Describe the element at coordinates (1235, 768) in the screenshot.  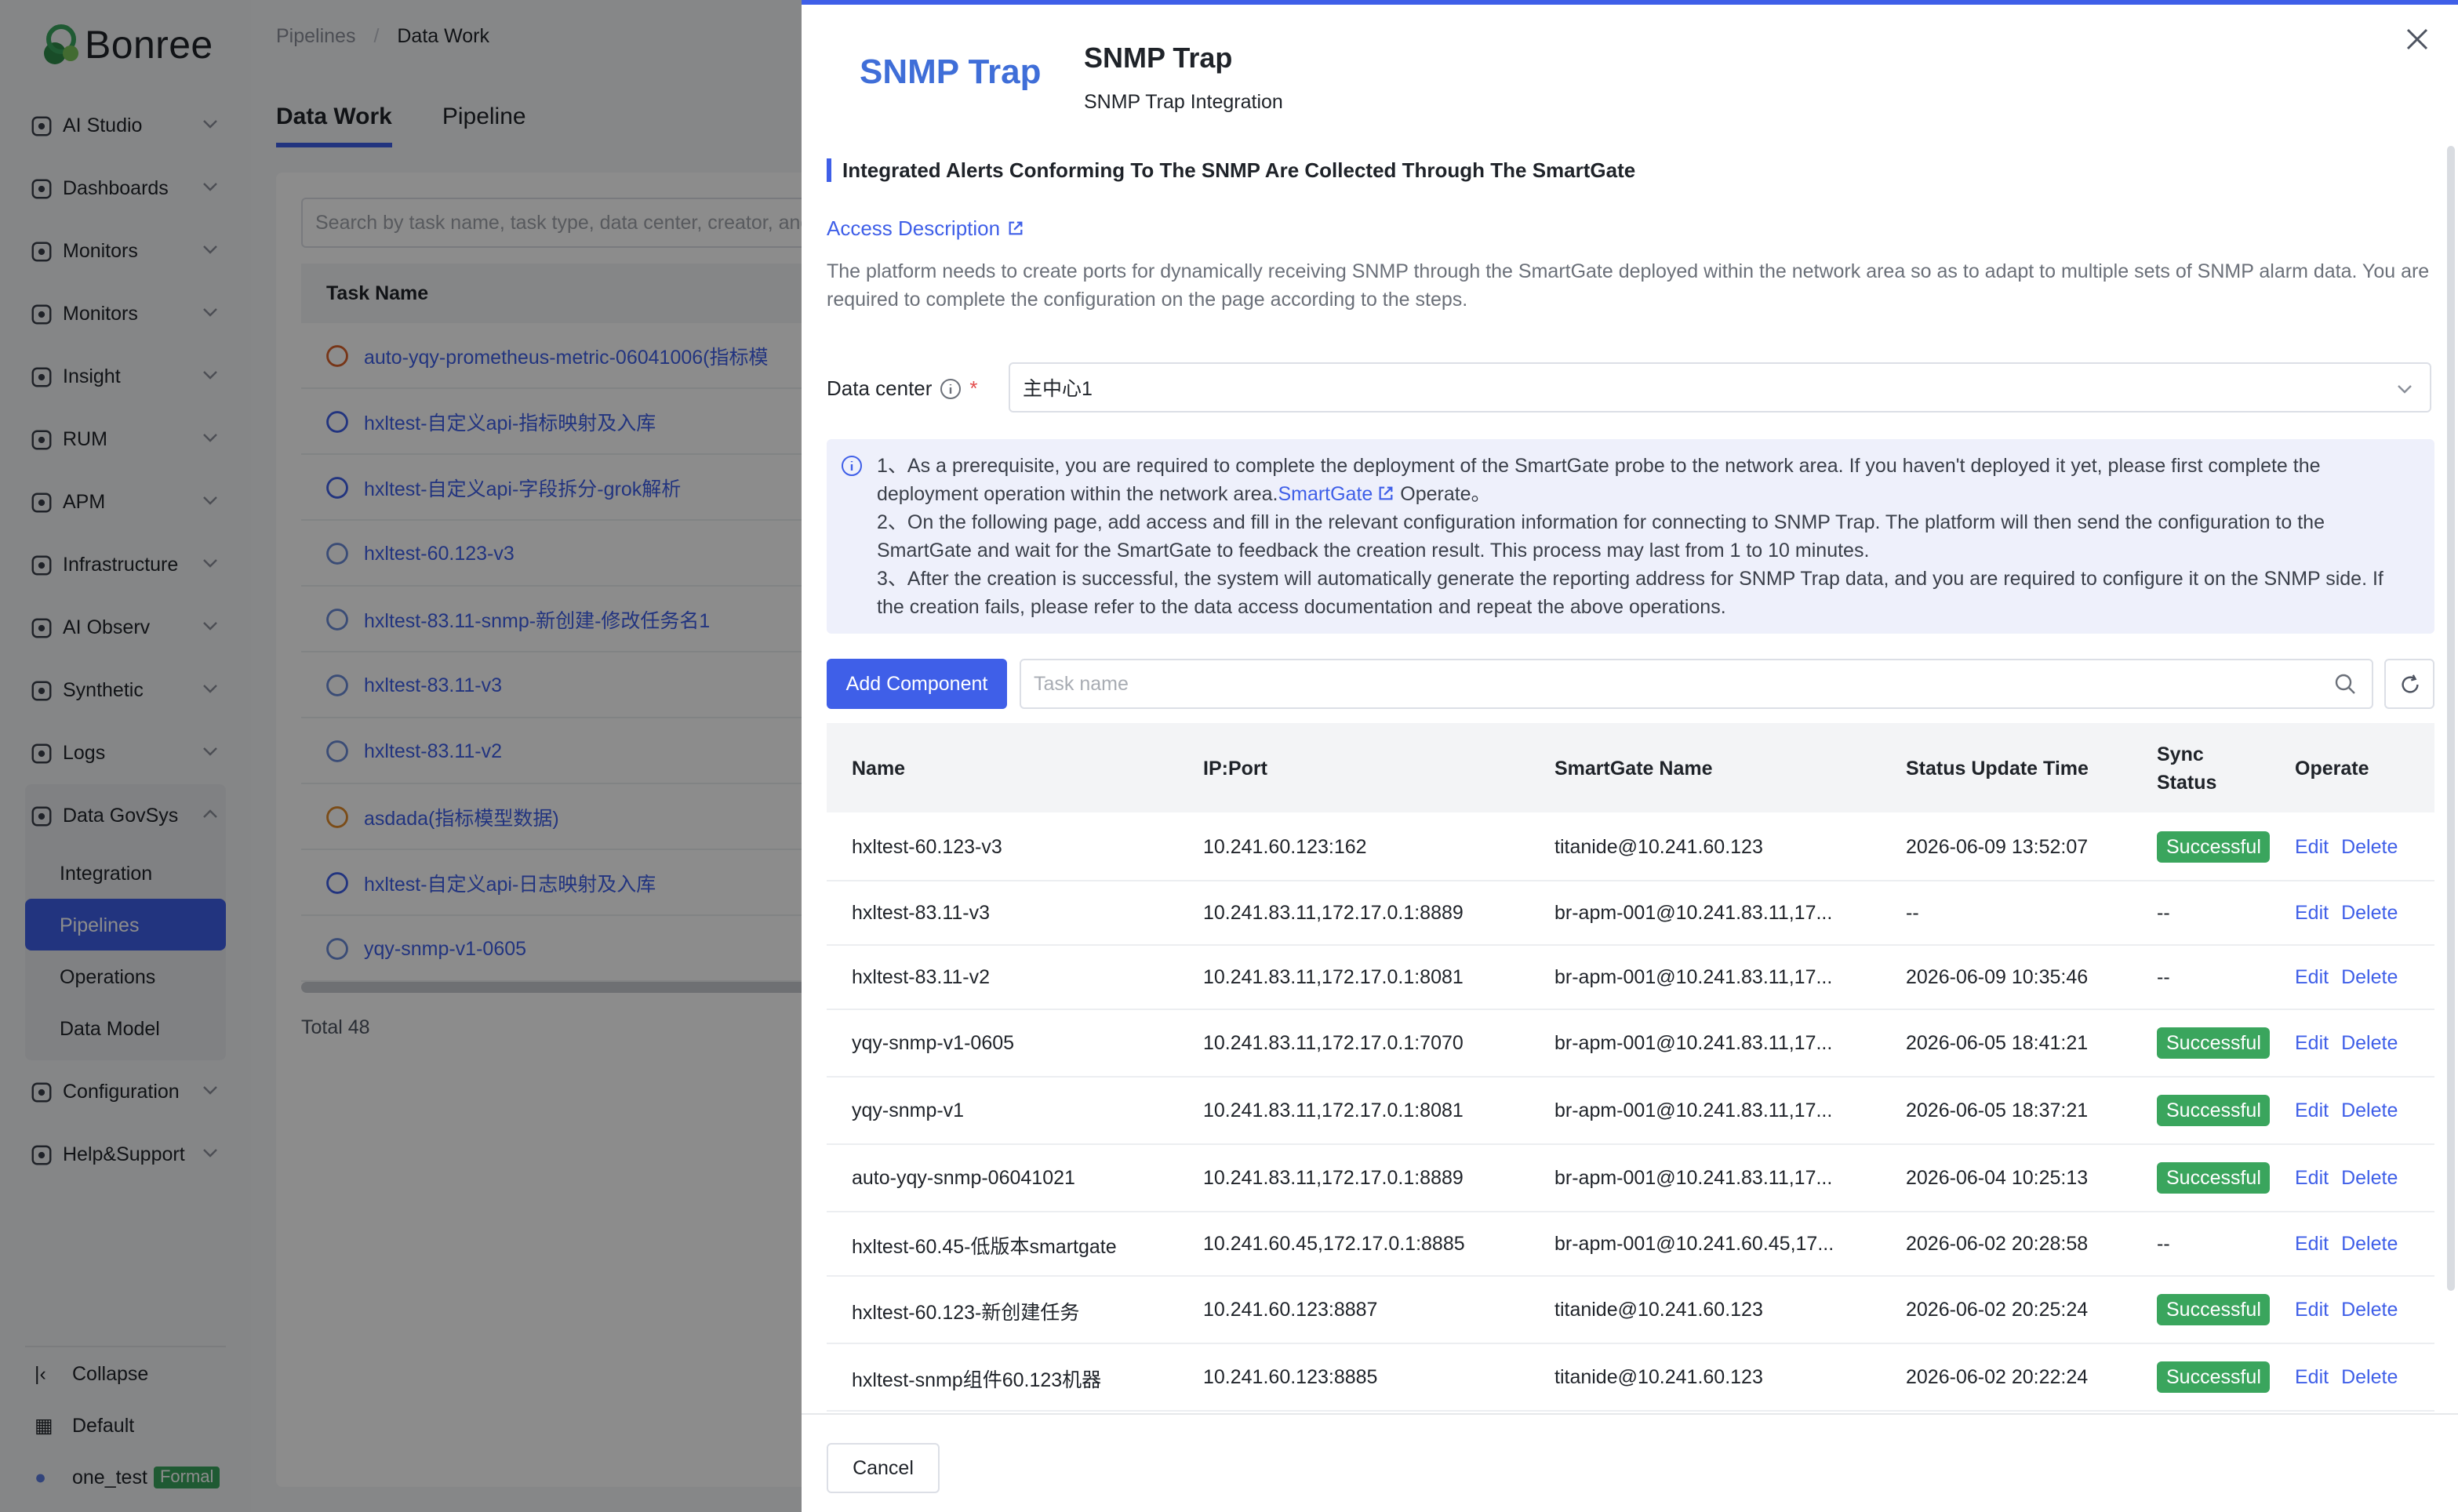
I see `column-ip-port: IP:Port` at that location.